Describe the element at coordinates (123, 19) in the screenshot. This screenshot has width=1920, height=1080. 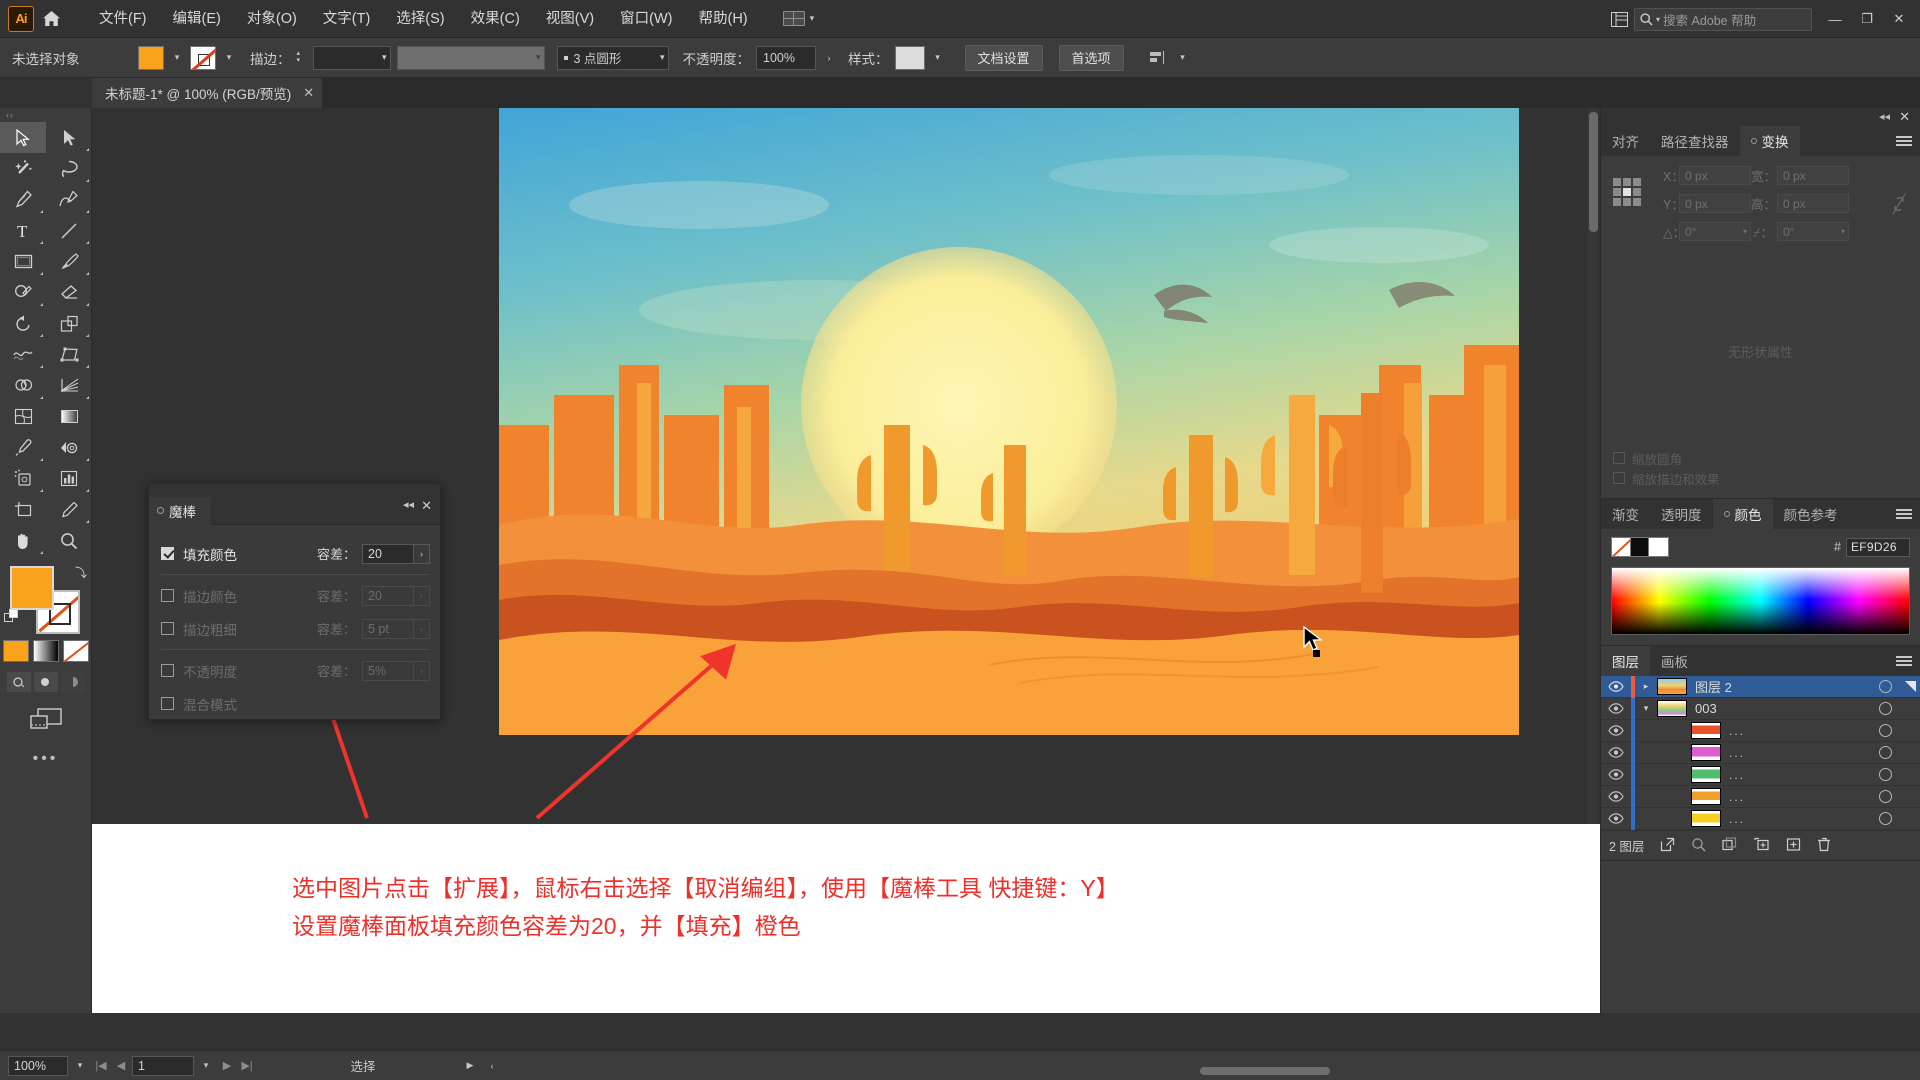
I see `menu-file: 文件(F)` at that location.